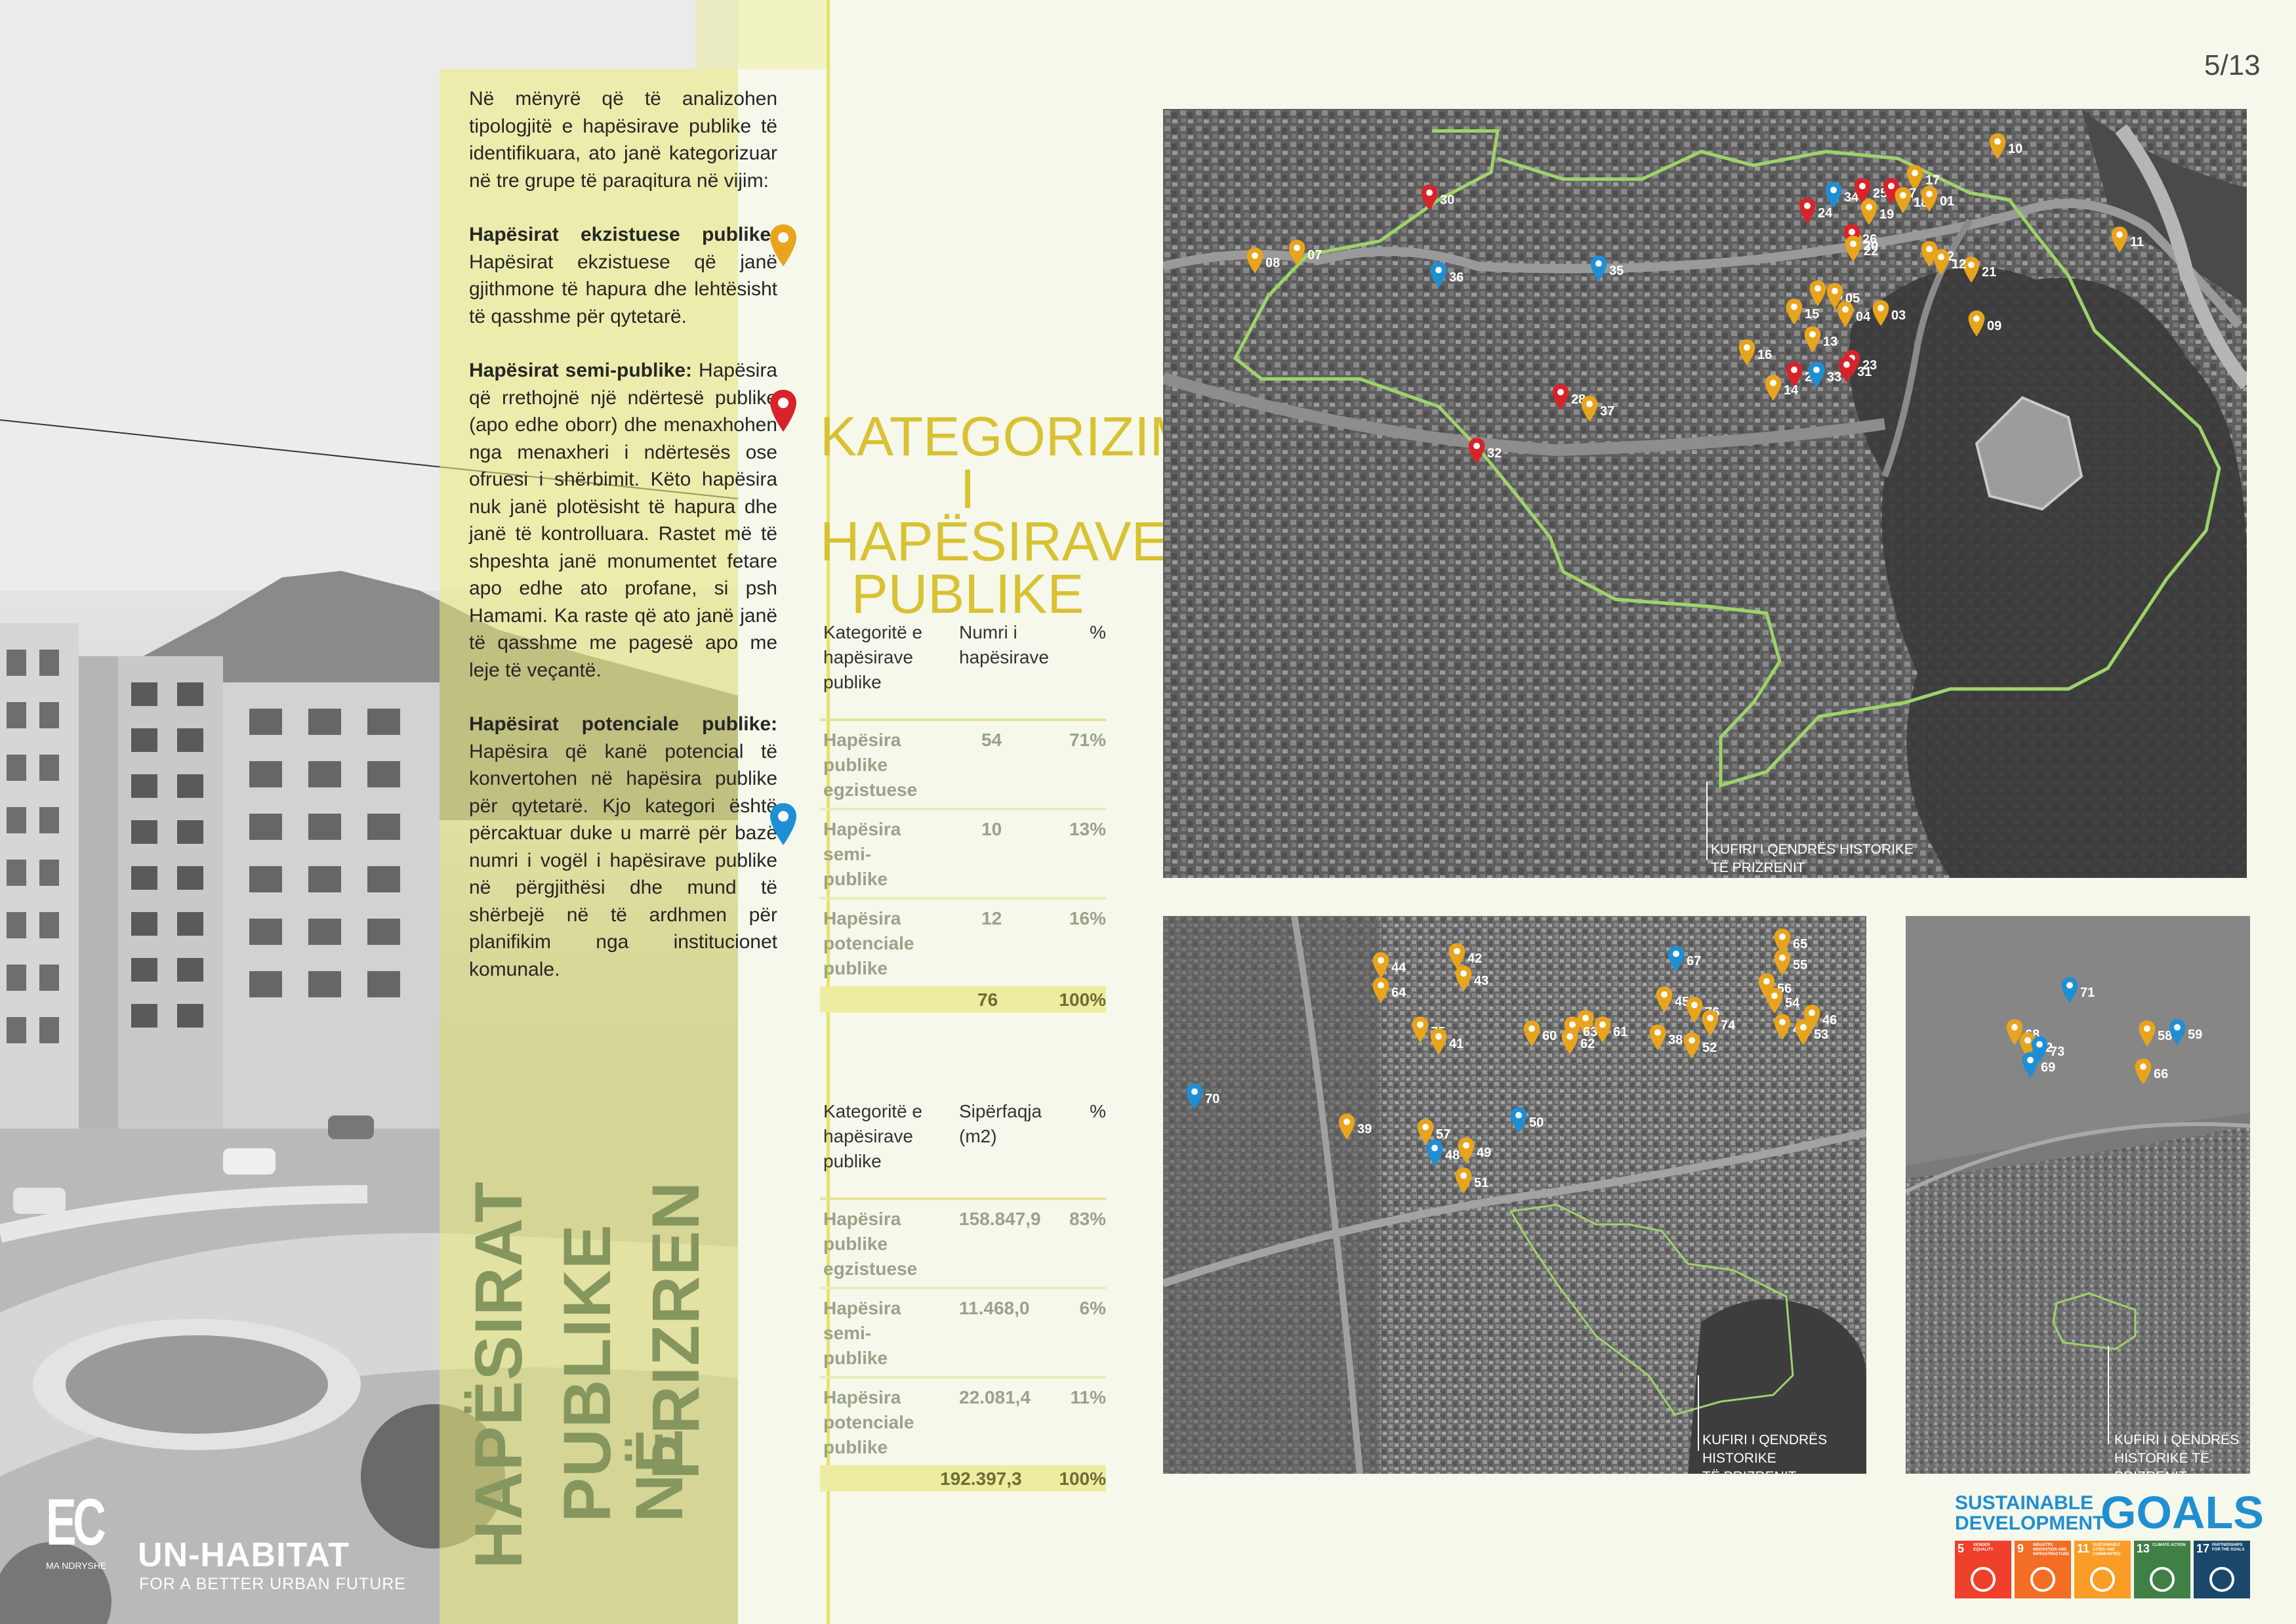 This screenshot has height=1624, width=2296. Describe the element at coordinates (2183, 1513) in the screenshot. I see `sdg-goals-word: GOALS` at that location.